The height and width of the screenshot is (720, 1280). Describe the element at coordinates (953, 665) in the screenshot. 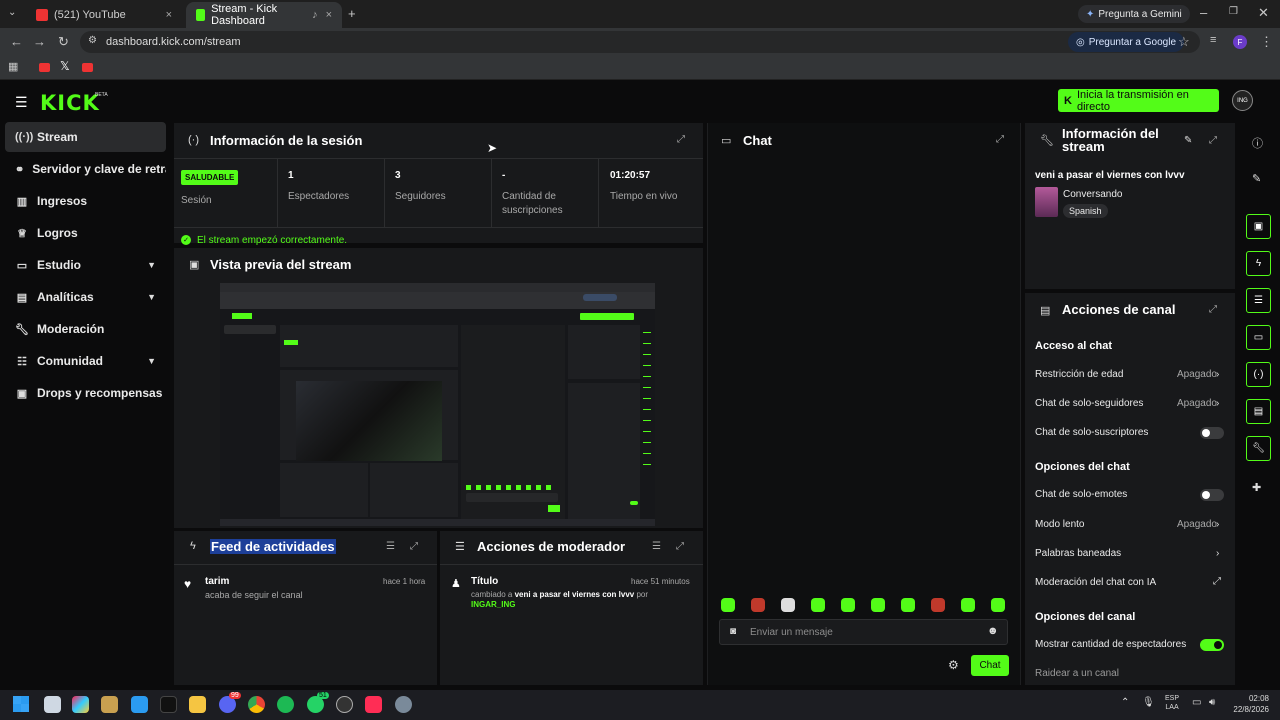

I see `settings-gear-icon: ⚙` at that location.